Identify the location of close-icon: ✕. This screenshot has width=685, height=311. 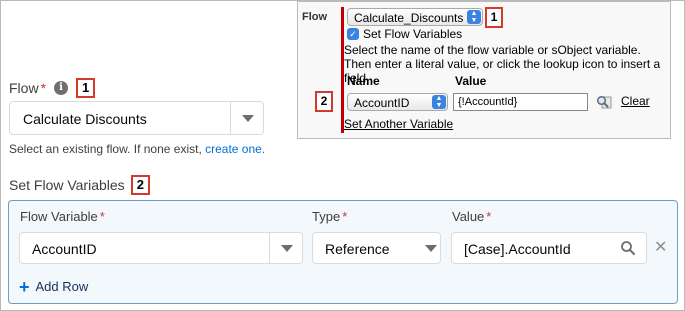
(660, 247).